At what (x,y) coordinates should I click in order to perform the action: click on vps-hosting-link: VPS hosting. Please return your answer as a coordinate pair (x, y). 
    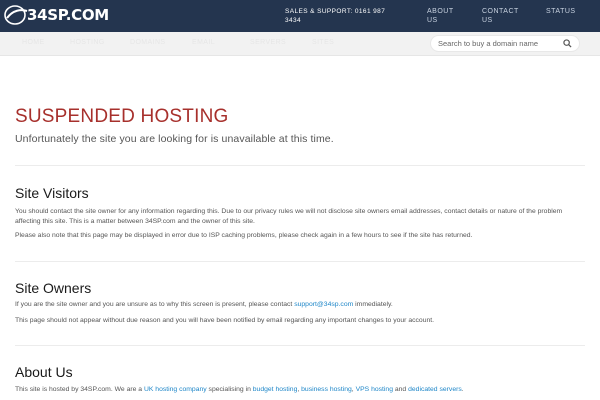
    Looking at the image, I should click on (374, 389).